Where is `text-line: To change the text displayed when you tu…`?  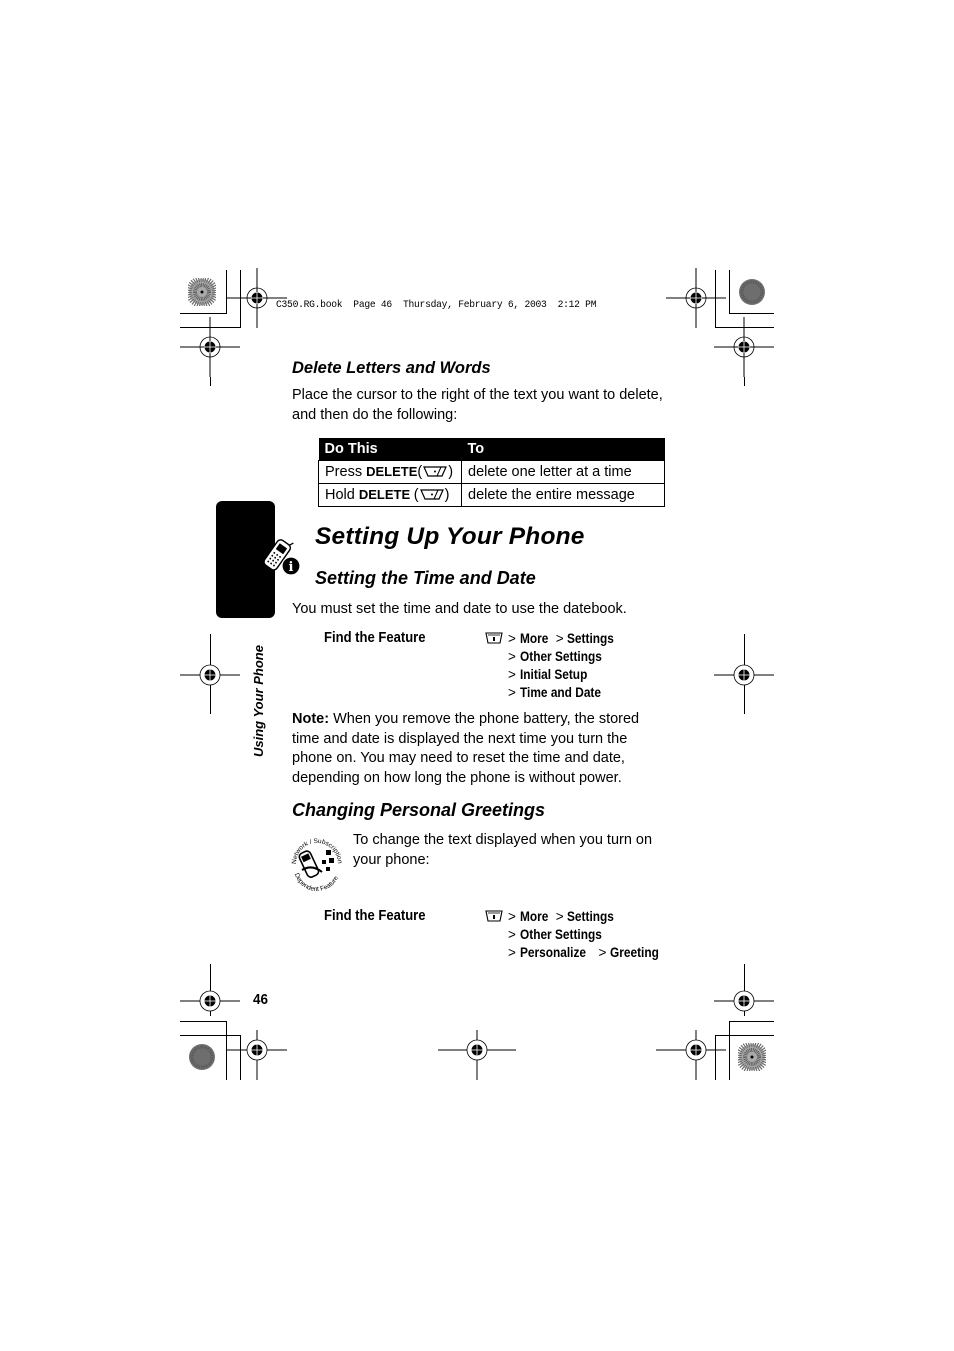
text-line: To change the text displayed when you tu… is located at coordinates (503, 840).